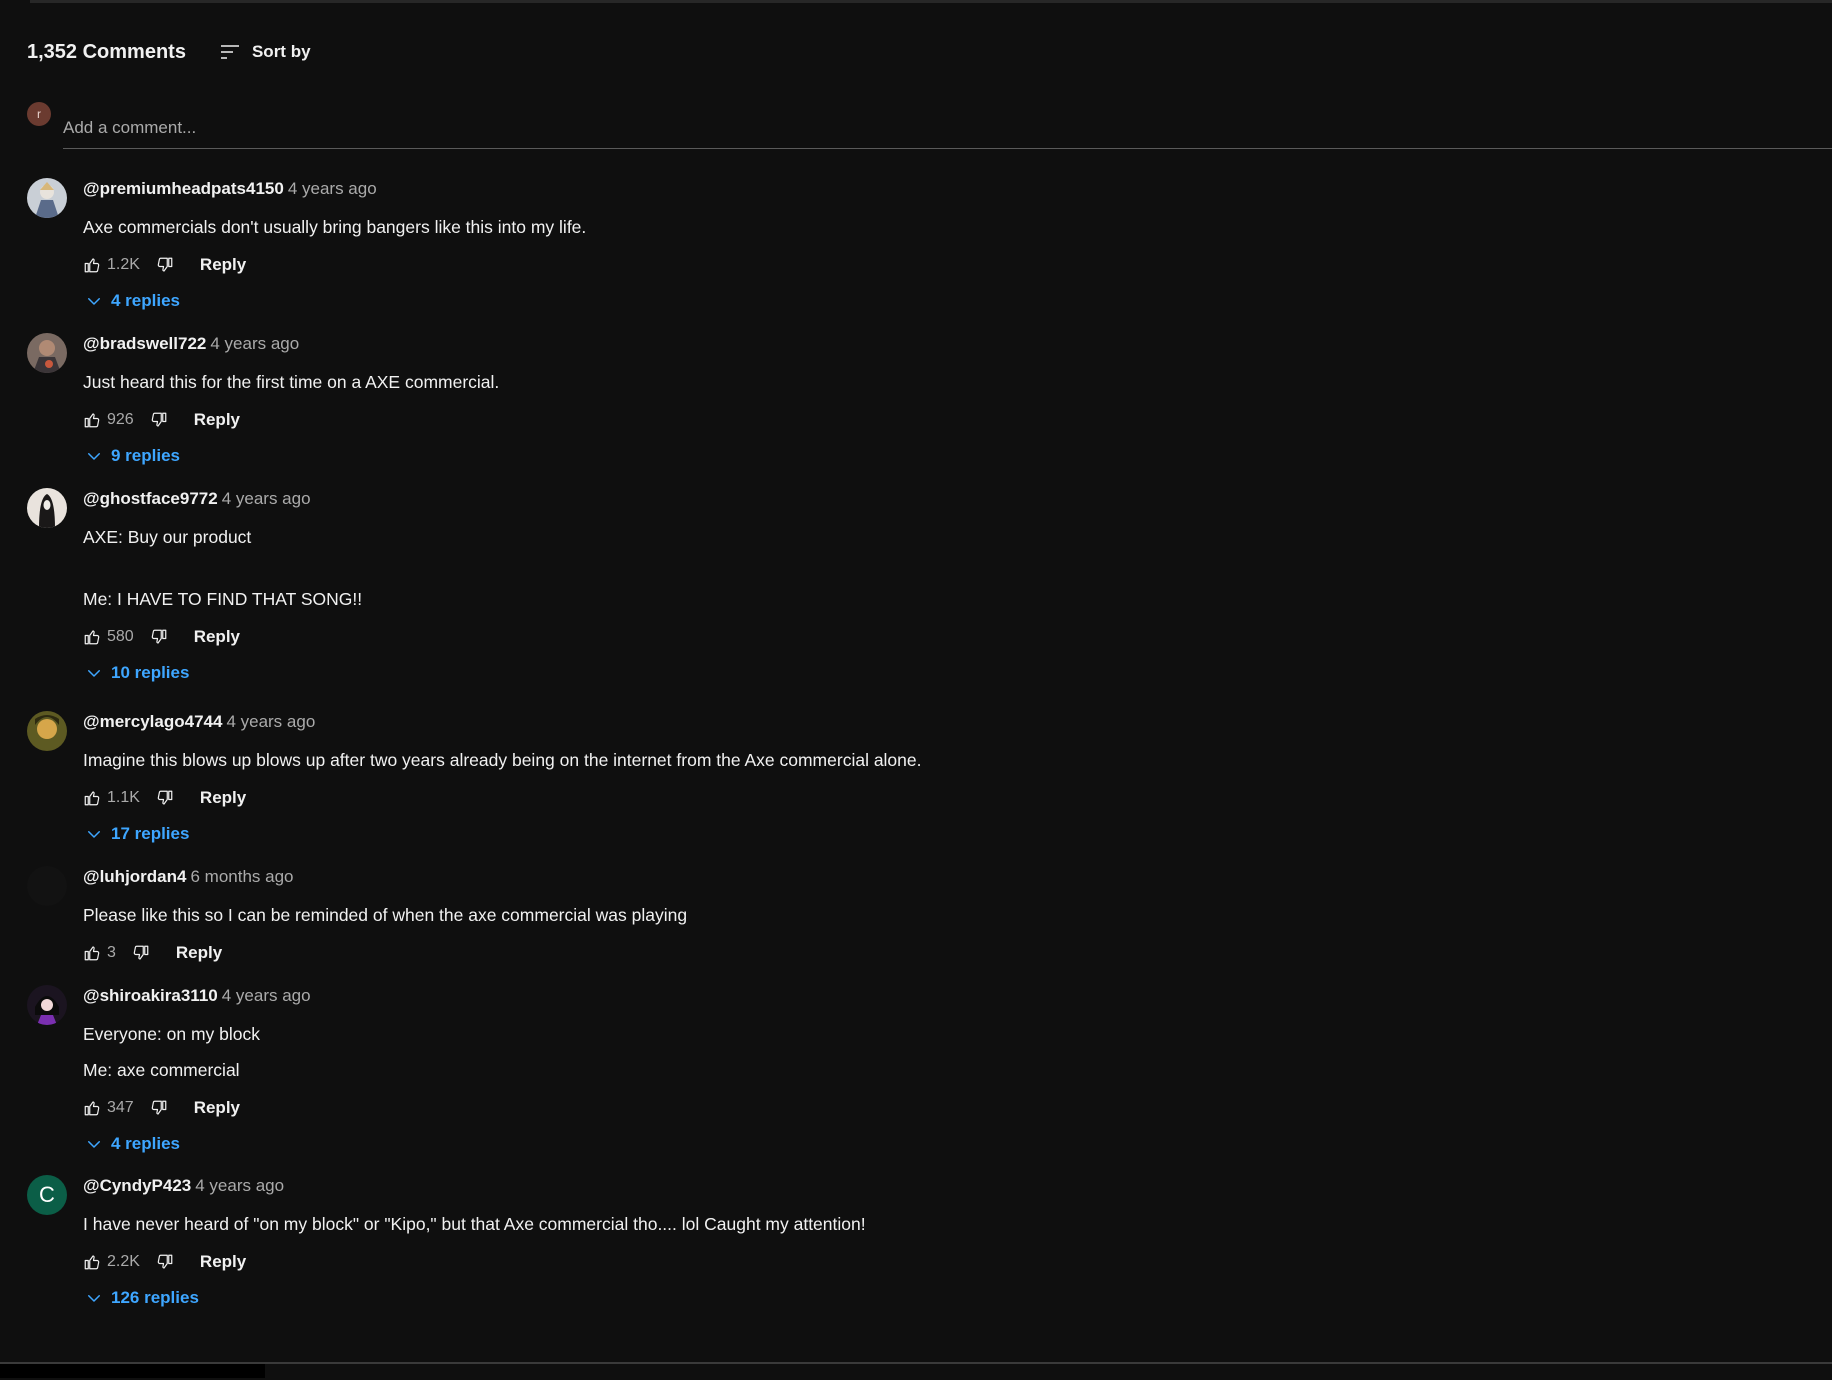 Image resolution: width=1832 pixels, height=1380 pixels. I want to click on comment-author: @mercylago4744, so click(152, 721).